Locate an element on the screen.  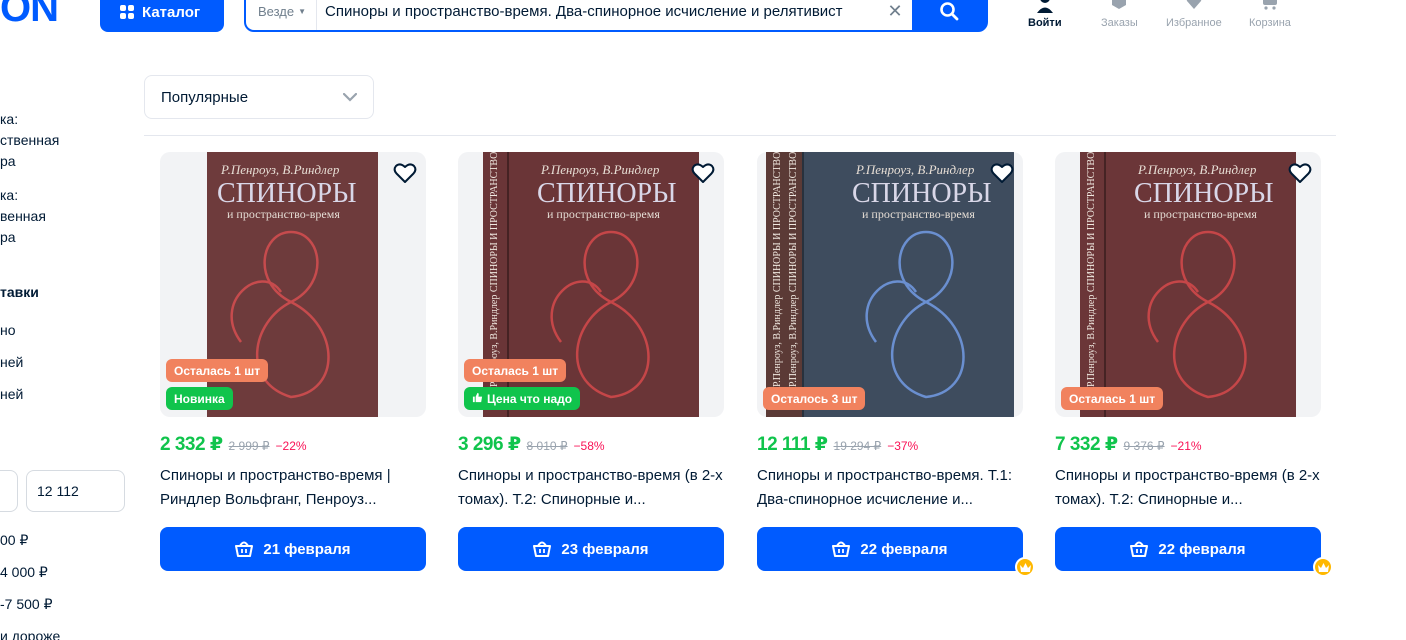
delivery-heading: тавки is located at coordinates (19, 292).